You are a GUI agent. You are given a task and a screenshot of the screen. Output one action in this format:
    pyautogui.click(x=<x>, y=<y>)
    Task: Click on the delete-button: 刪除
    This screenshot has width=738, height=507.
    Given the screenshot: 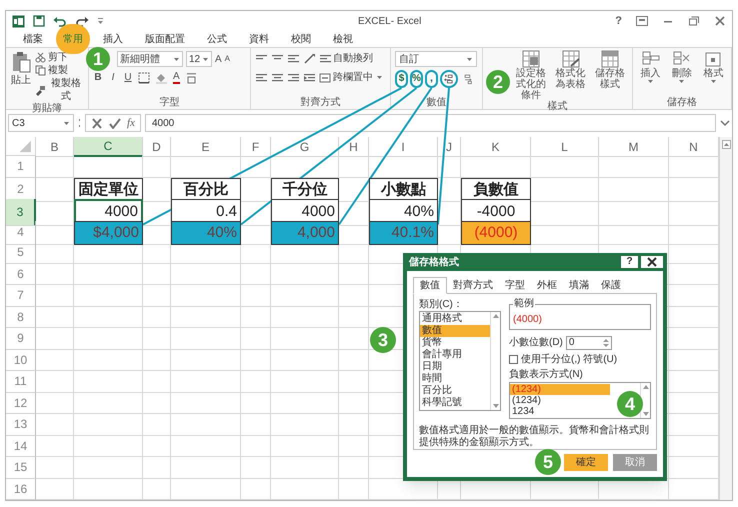 What is the action you would take?
    pyautogui.click(x=682, y=73)
    